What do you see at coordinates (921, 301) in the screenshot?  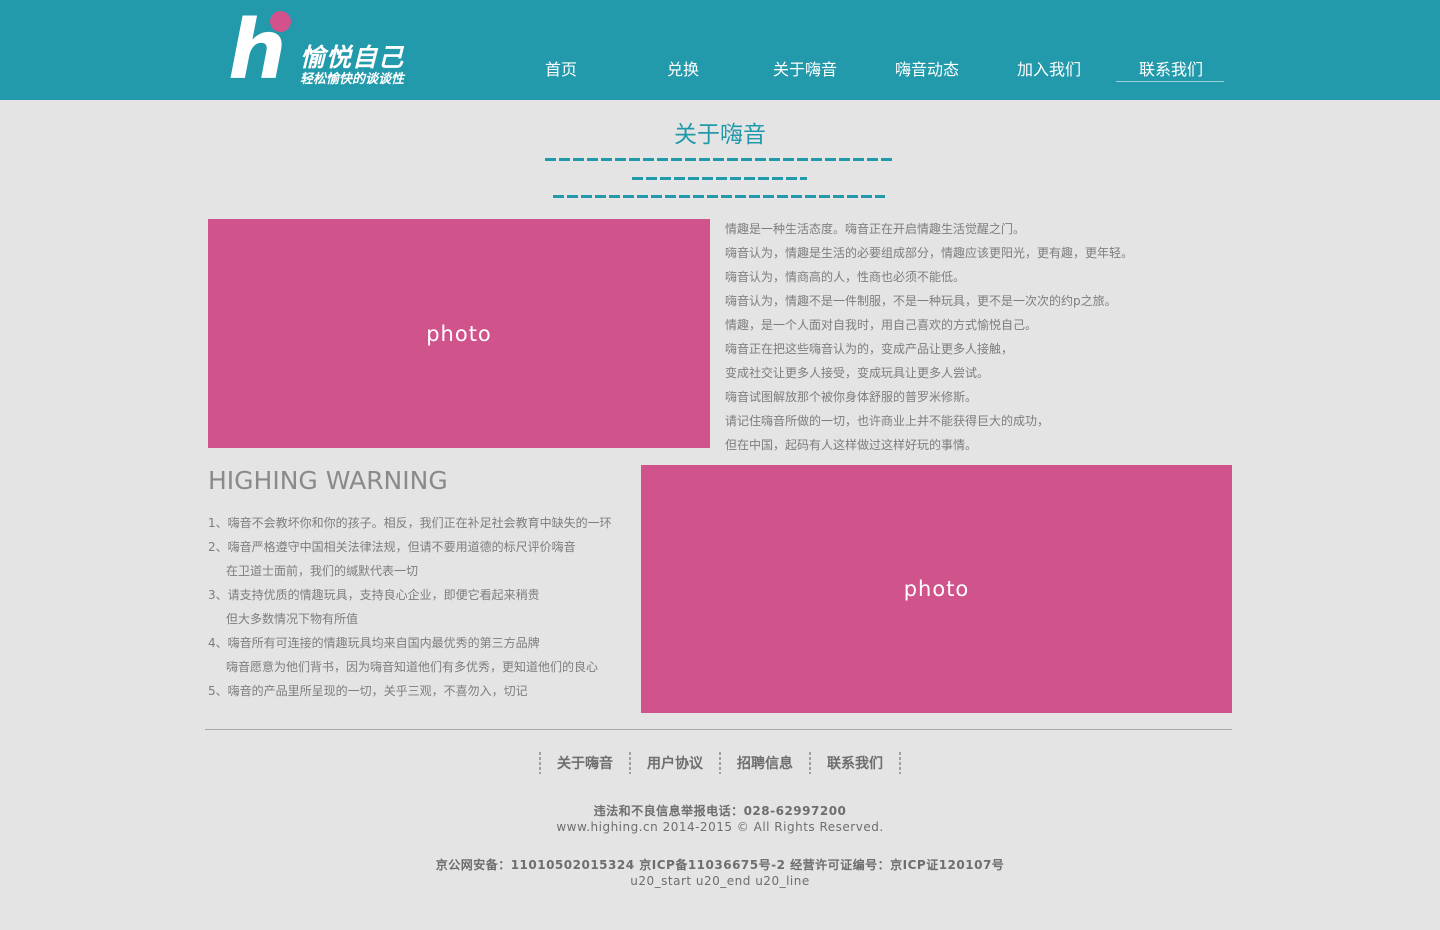 I see `about-line: 嗨音认为，情趣不是一件制服，不是一种玩具，更不是一次次的约p之旅。` at bounding box center [921, 301].